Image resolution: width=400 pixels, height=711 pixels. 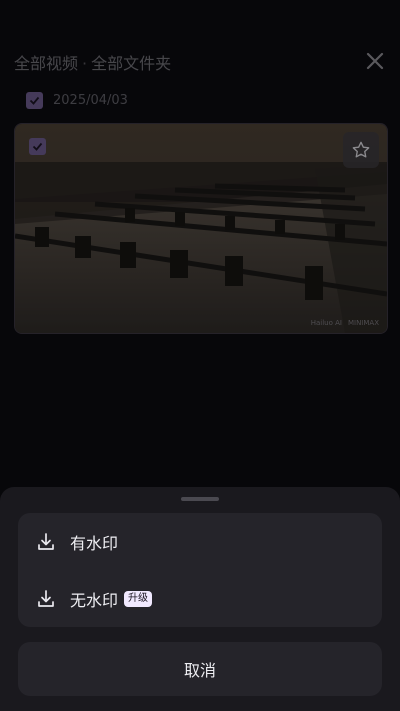 I want to click on download-with-watermark-option: 有水印, so click(x=200, y=541).